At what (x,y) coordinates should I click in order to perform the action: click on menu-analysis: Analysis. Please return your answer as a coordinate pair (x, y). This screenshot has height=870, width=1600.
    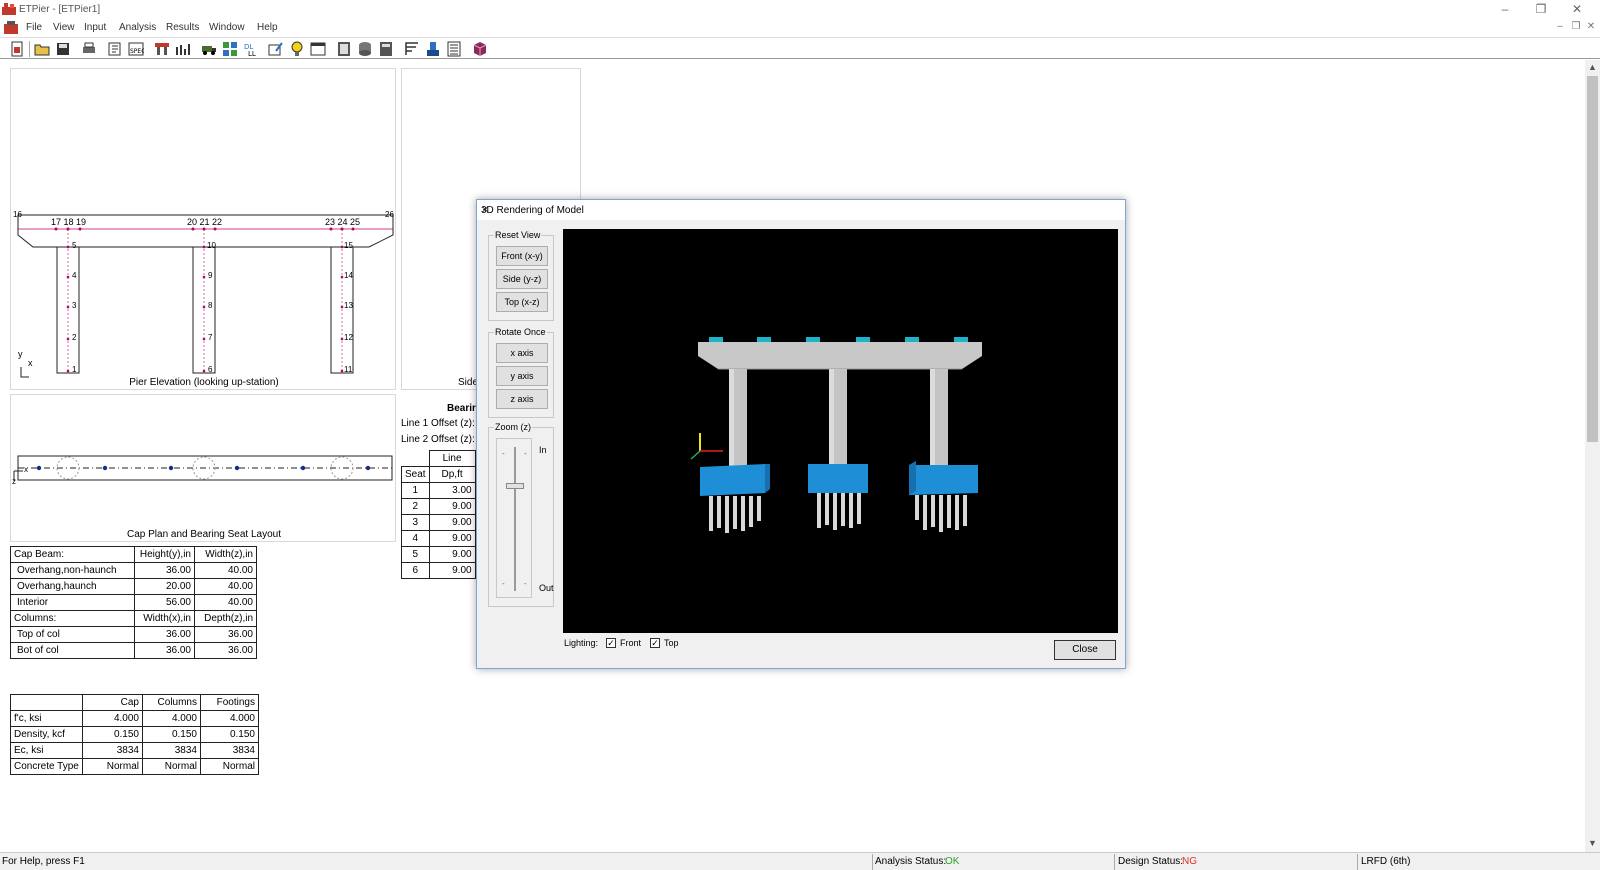
    Looking at the image, I should click on (137, 27).